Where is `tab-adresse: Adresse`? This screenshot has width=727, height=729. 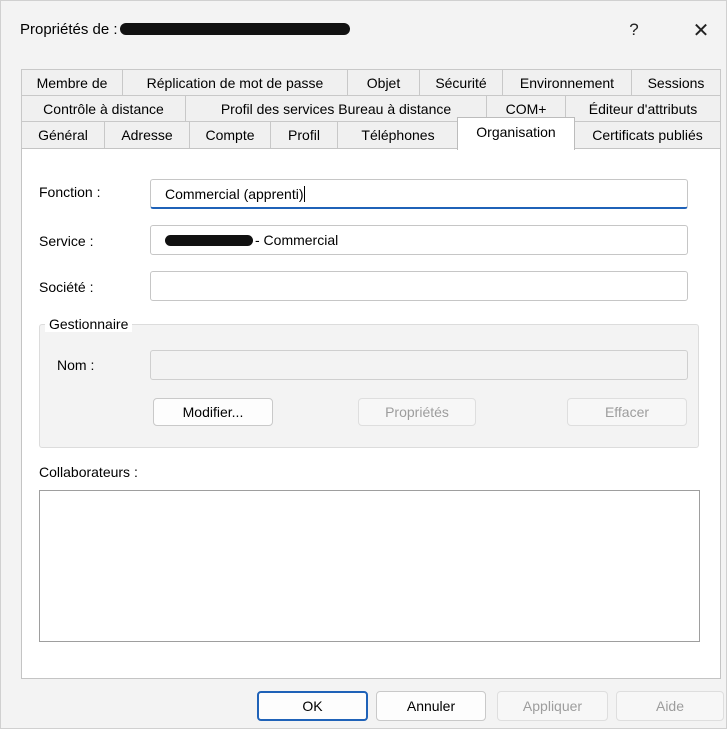 tab-adresse: Adresse is located at coordinates (147, 134).